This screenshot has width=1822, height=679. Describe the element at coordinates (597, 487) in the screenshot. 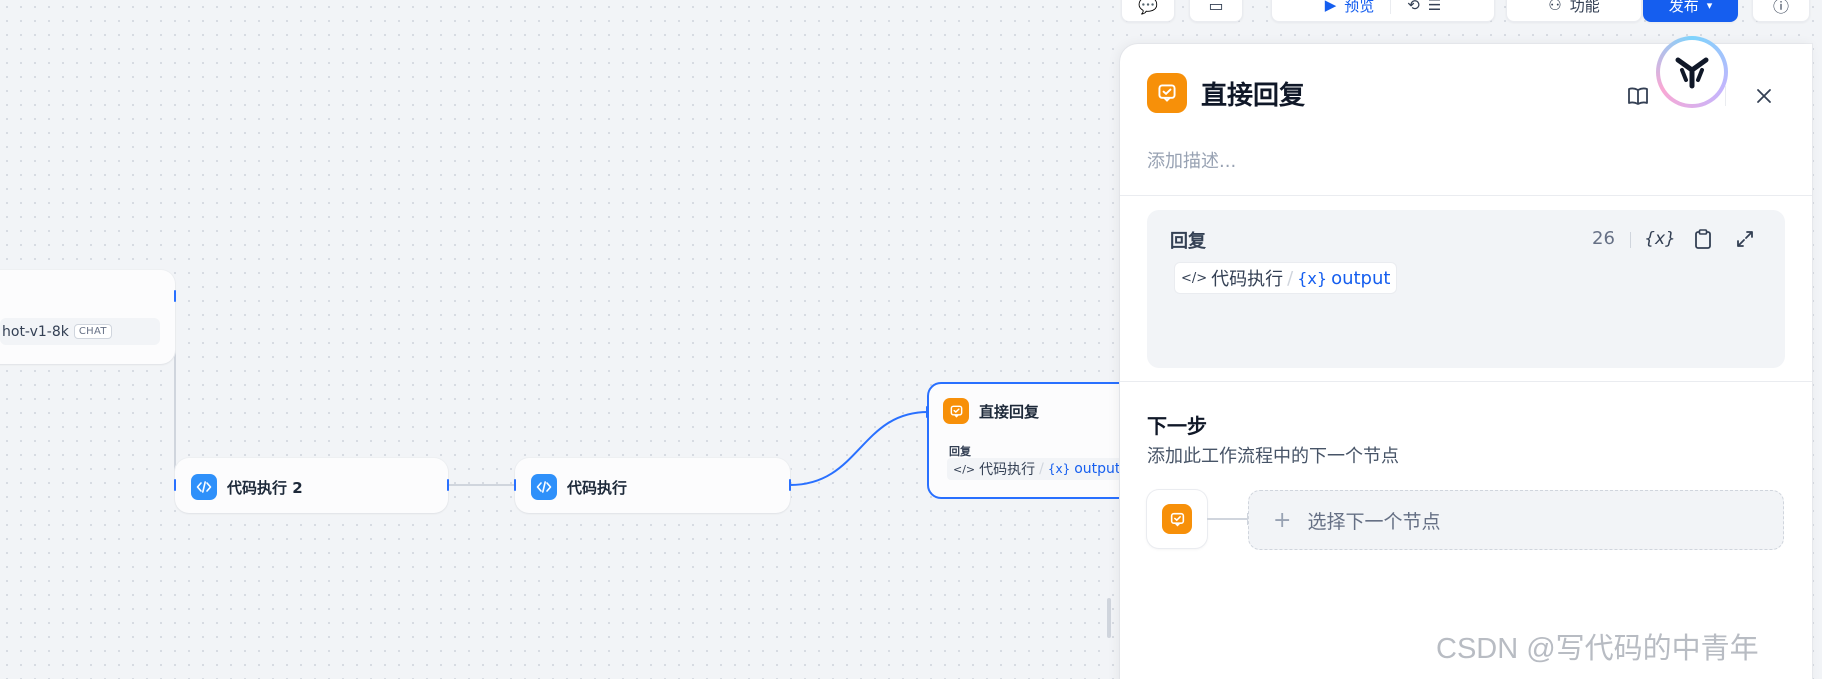

I see `node-title: 代码执行` at that location.